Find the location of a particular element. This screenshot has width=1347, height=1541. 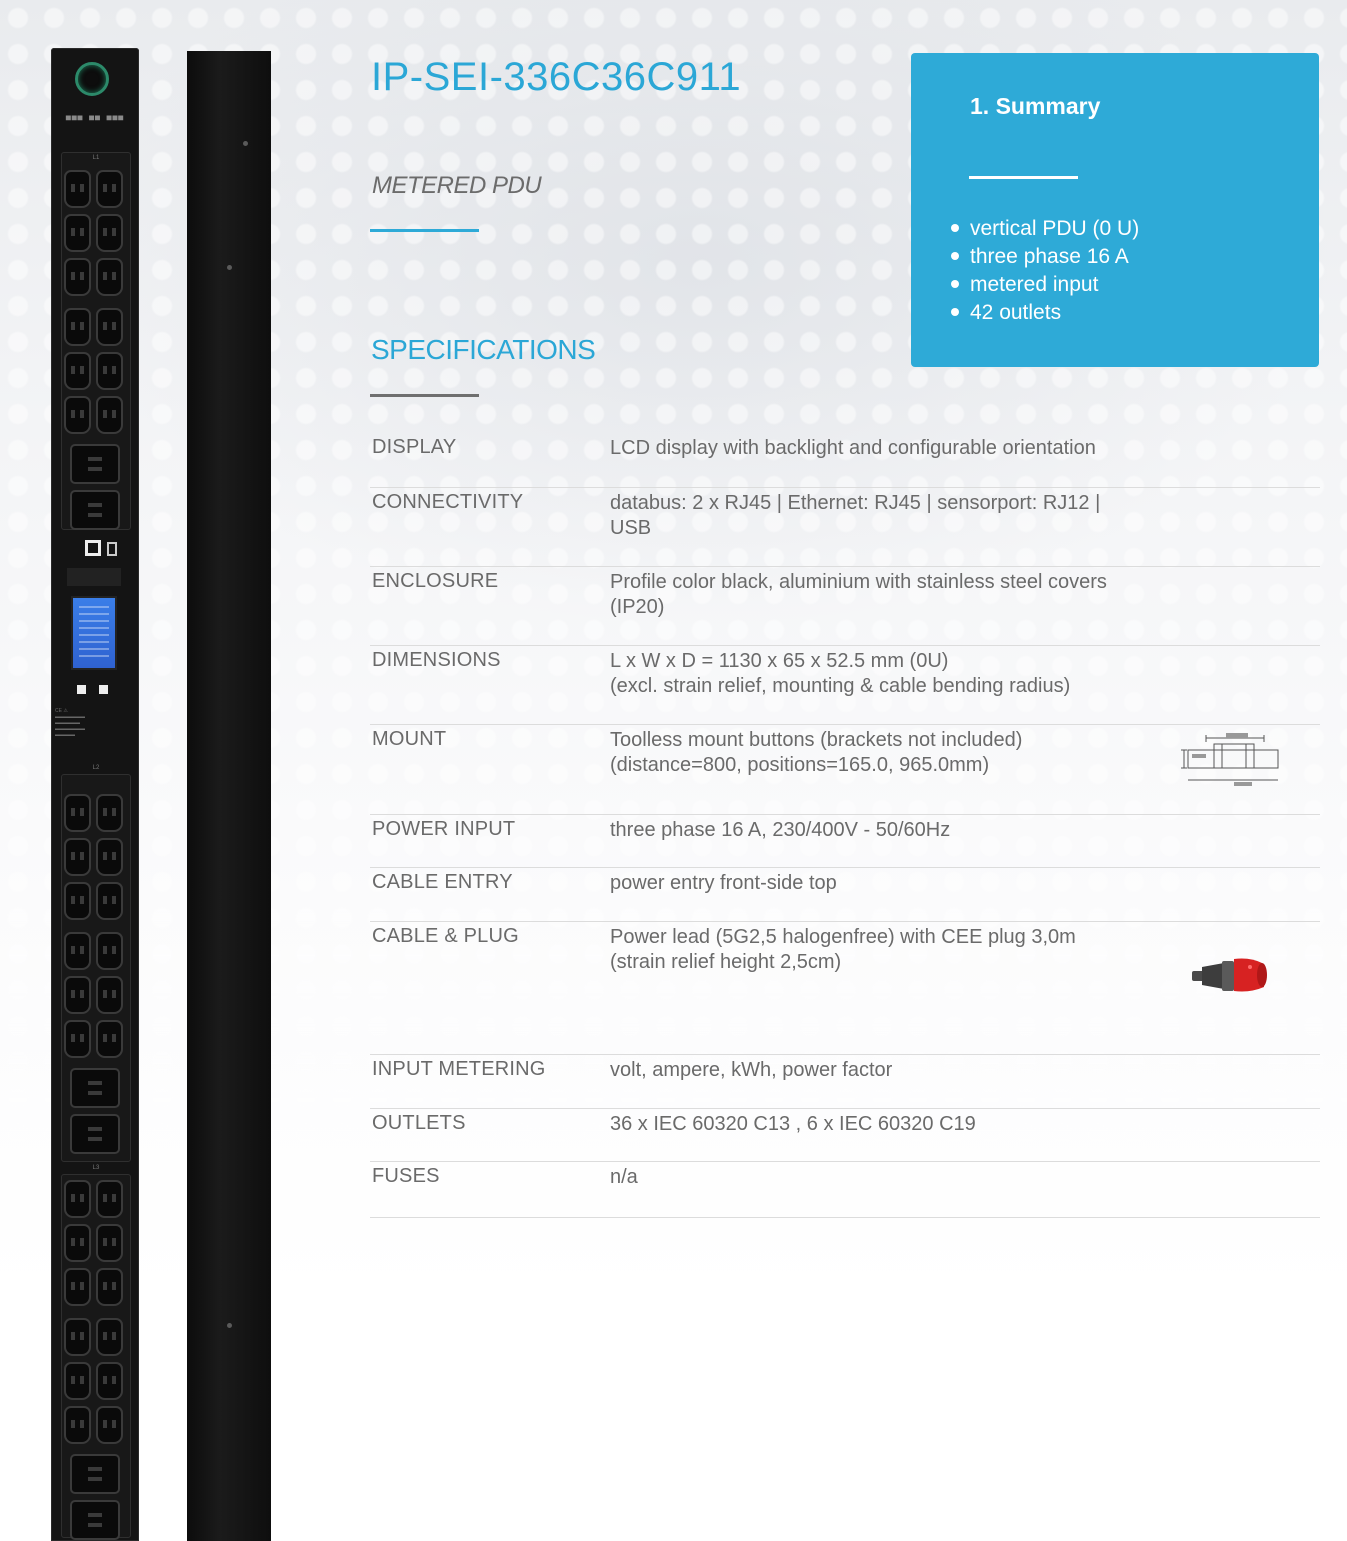

spec-value: power entry front-side top is located at coordinates (723, 883).